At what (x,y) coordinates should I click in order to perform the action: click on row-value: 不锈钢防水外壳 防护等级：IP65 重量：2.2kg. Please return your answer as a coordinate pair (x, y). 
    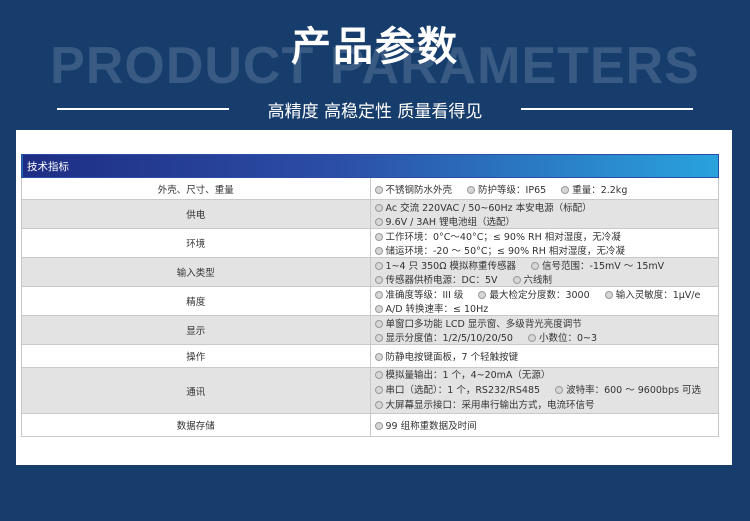
    Looking at the image, I should click on (544, 188).